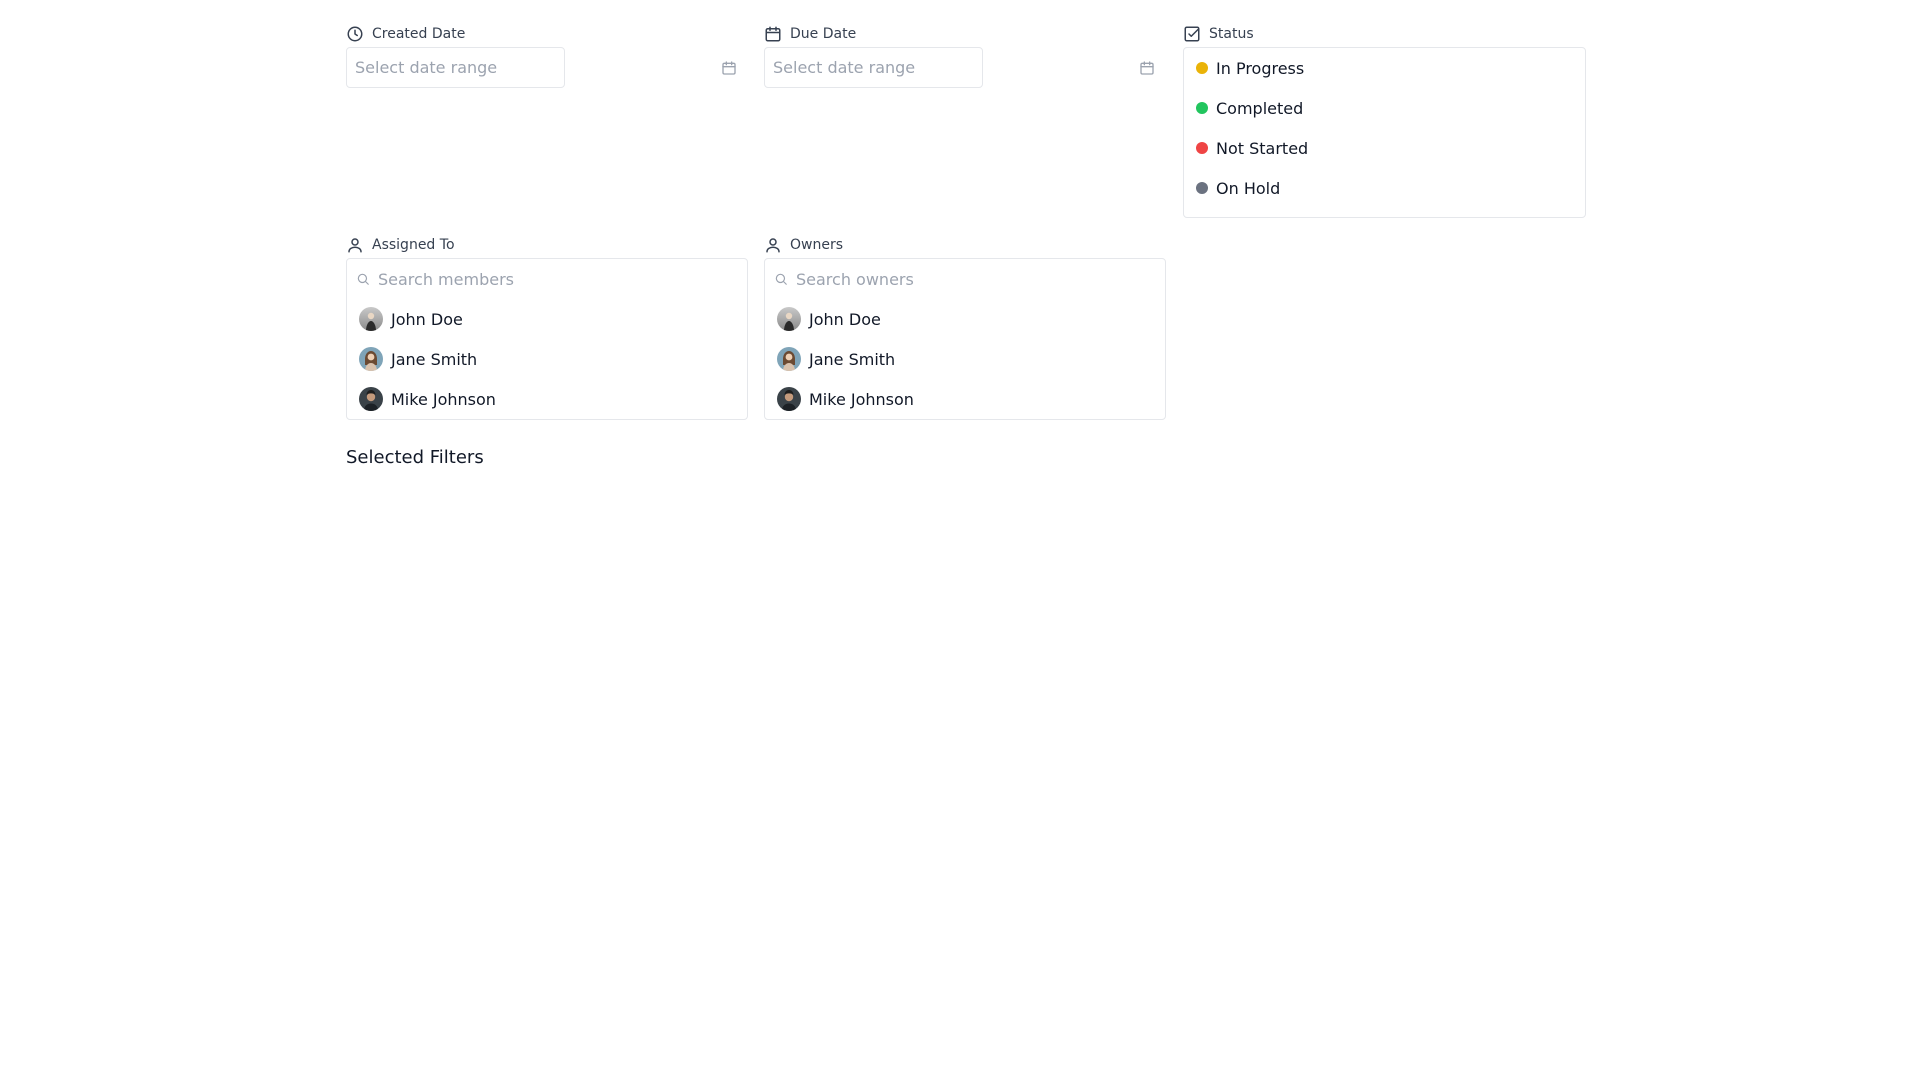 The width and height of the screenshot is (1920, 1080). Describe the element at coordinates (1248, 188) in the screenshot. I see `status-item-label: On Hold` at that location.